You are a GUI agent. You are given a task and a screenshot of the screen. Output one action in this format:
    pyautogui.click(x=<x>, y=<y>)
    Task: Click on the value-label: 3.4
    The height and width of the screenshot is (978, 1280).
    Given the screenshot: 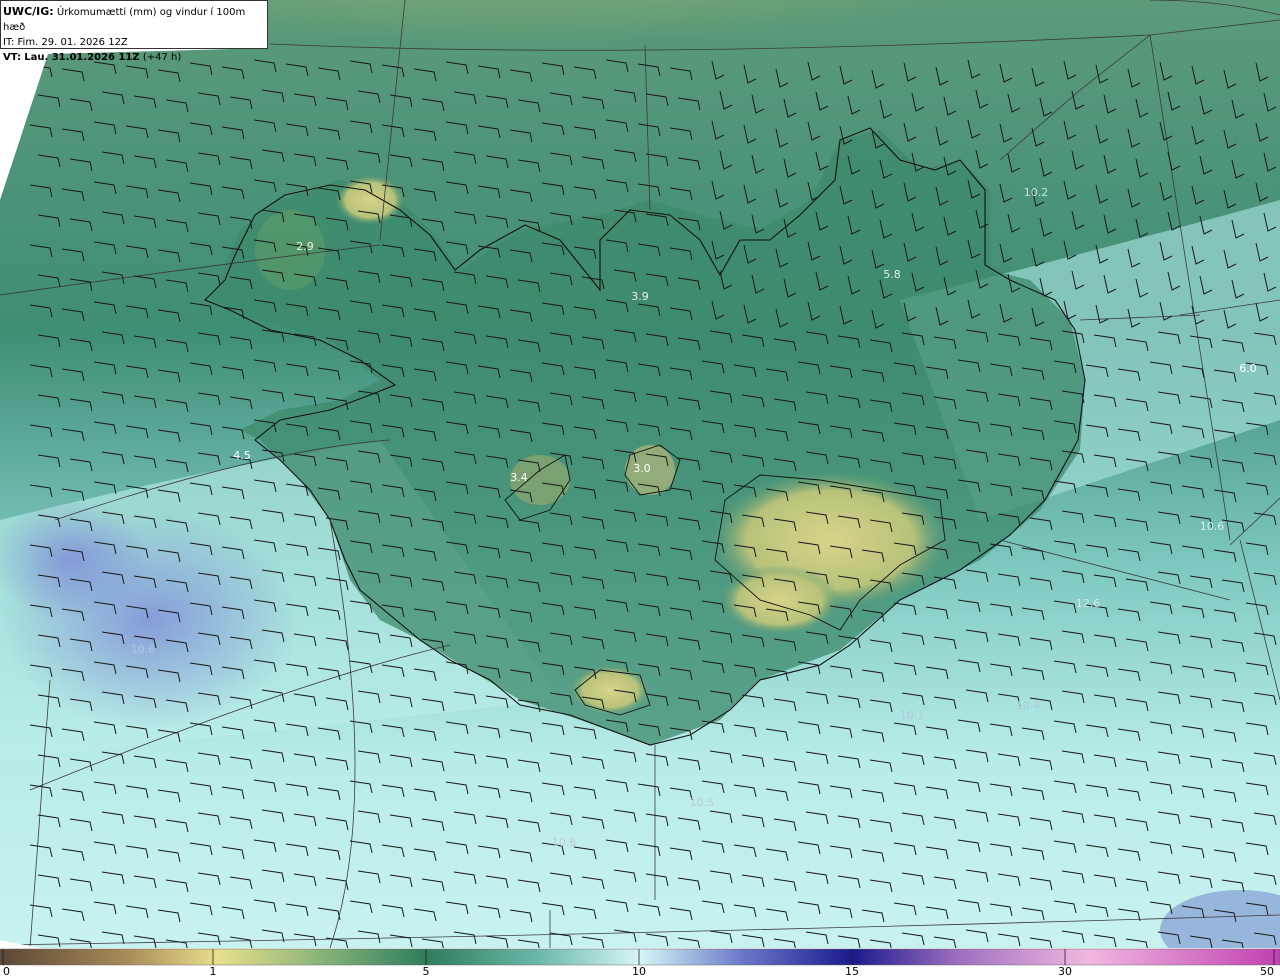 What is the action you would take?
    pyautogui.click(x=519, y=477)
    